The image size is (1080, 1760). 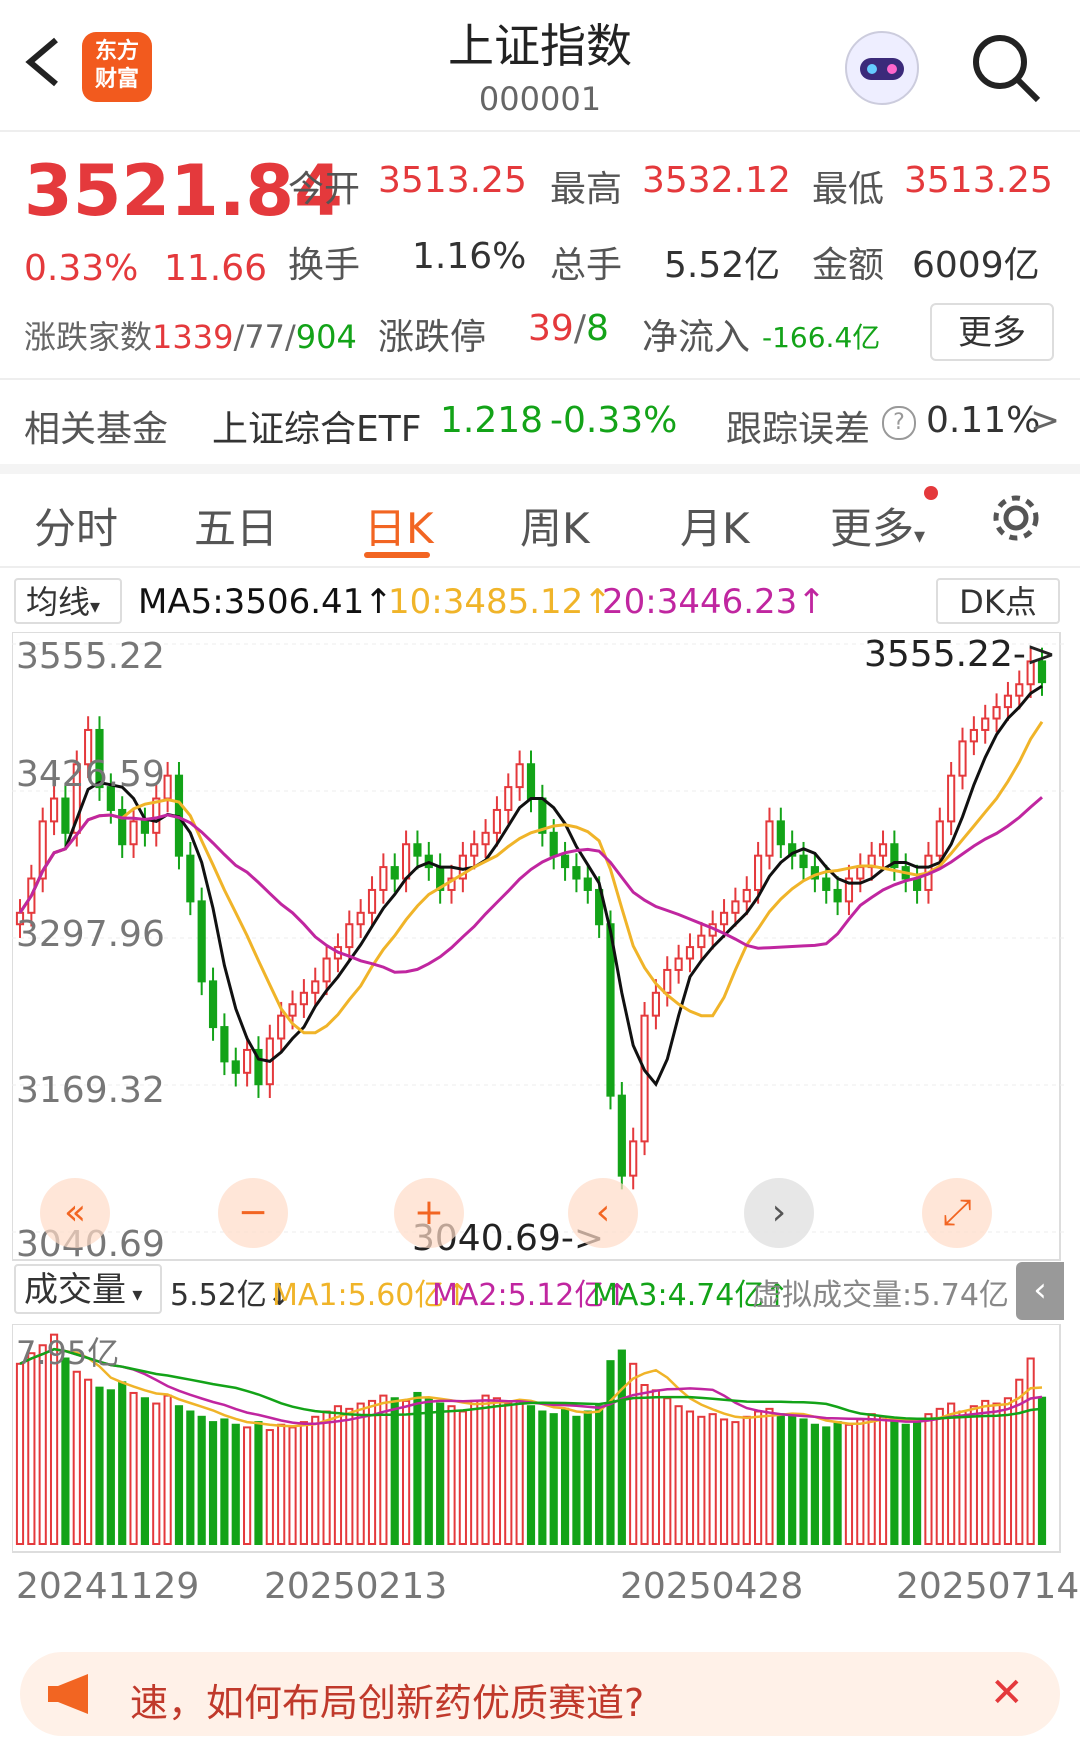 I want to click on fund-label: 相关基金, so click(x=96, y=429).